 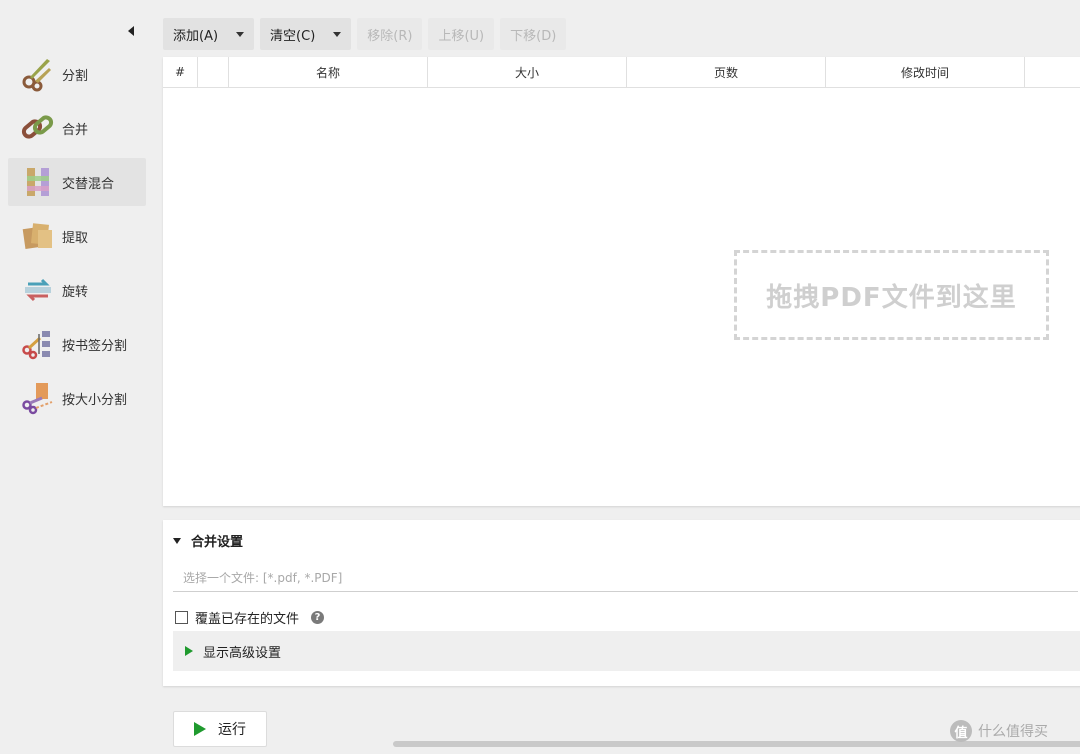 What do you see at coordinates (217, 542) in the screenshot?
I see `merge-settings-title: 合并设置` at bounding box center [217, 542].